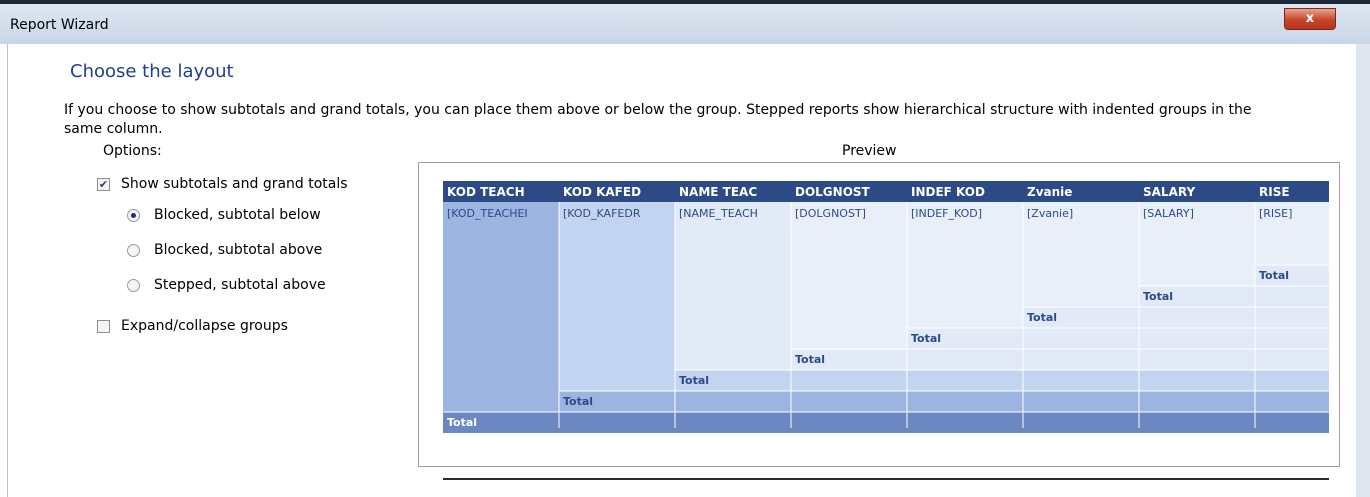 The height and width of the screenshot is (497, 1370). What do you see at coordinates (602, 213) in the screenshot?
I see `field-placeholder: [KOD_KAFEDR` at bounding box center [602, 213].